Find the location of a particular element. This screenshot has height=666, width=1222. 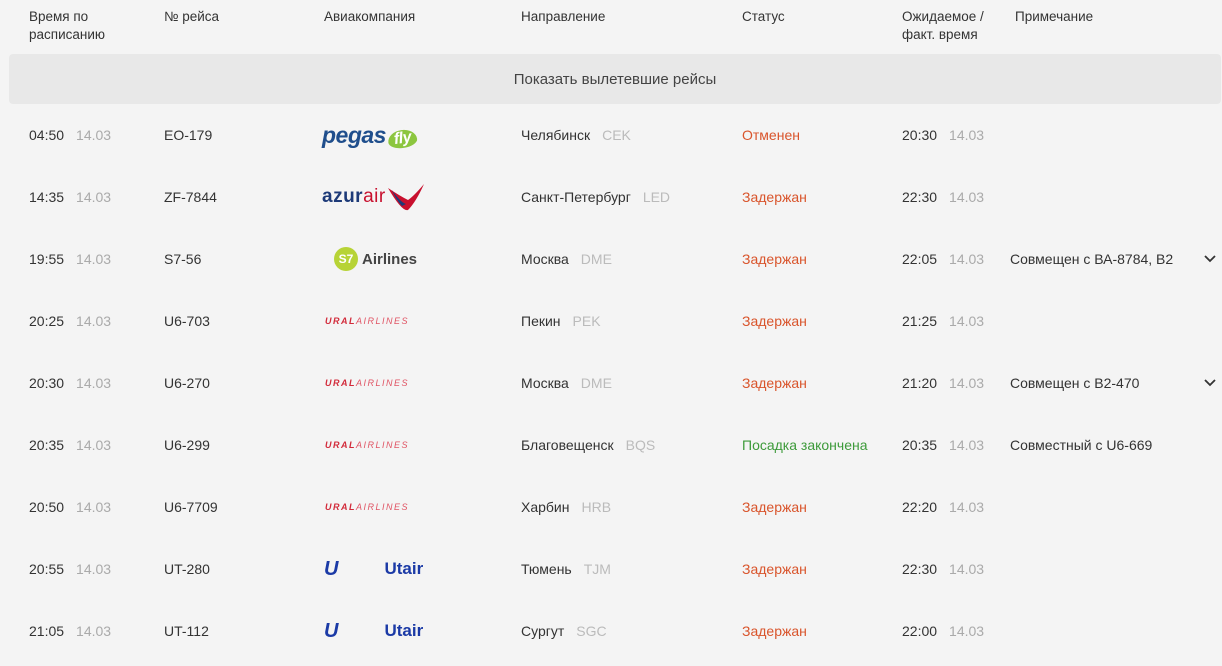

direction-cell: Сургут SGC is located at coordinates (564, 631).